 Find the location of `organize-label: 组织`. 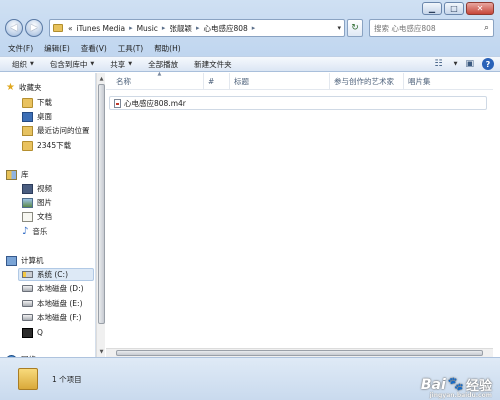

organize-label: 组织 is located at coordinates (19, 64).